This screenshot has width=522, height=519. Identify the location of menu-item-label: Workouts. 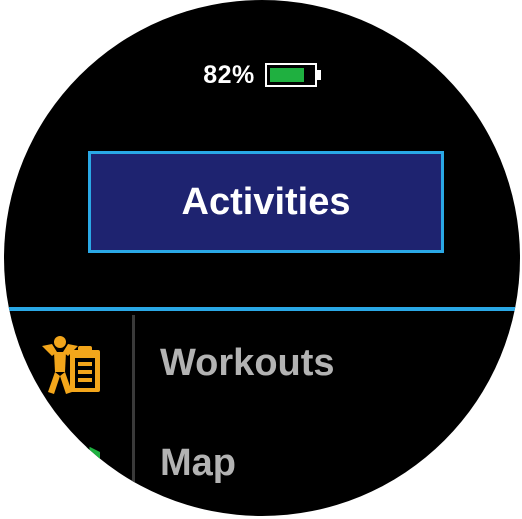
(247, 363).